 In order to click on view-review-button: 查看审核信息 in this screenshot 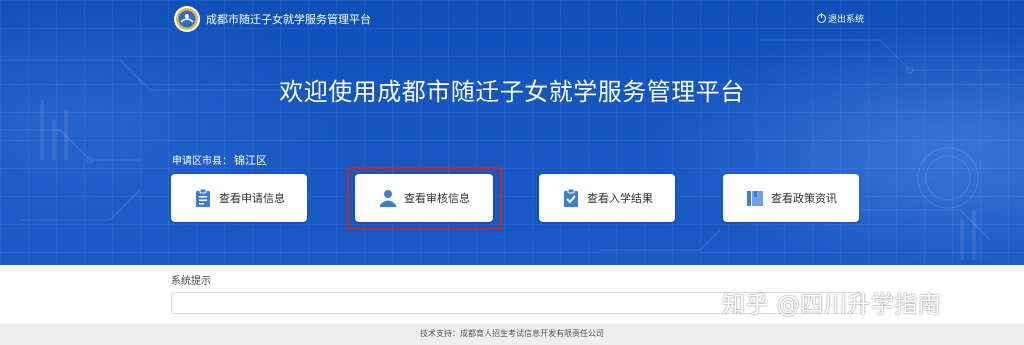, I will do `click(424, 198)`.